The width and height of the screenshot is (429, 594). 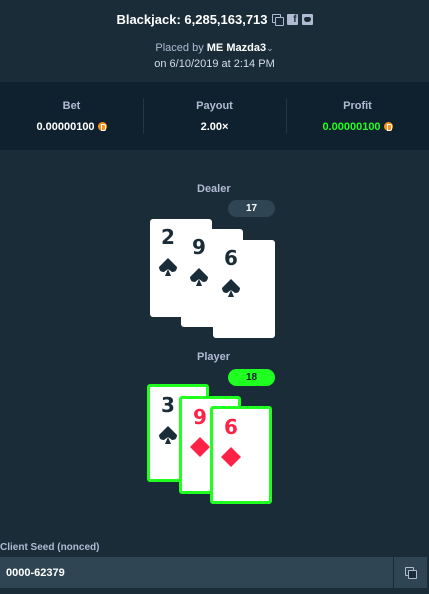 I want to click on dealer-score-badge: 17, so click(x=251, y=208).